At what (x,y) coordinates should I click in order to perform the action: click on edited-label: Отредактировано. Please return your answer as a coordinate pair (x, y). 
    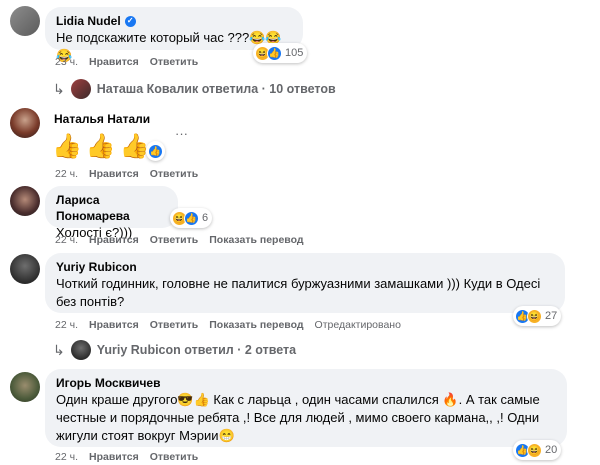
    Looking at the image, I should click on (357, 325).